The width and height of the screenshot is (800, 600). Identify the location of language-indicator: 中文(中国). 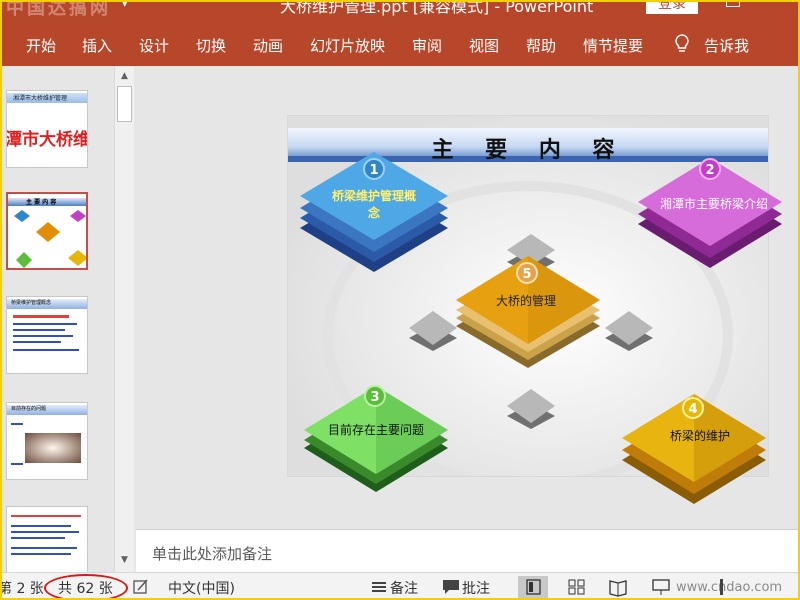
(201, 588).